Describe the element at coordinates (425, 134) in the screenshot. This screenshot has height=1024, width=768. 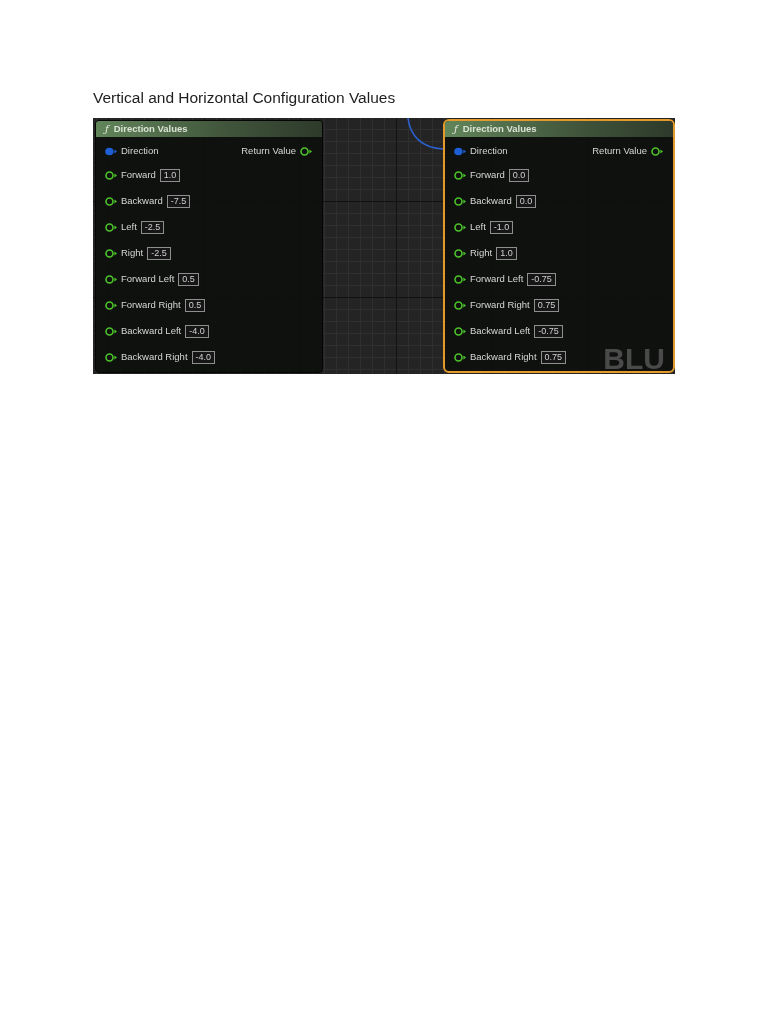
I see `connection-wire` at that location.